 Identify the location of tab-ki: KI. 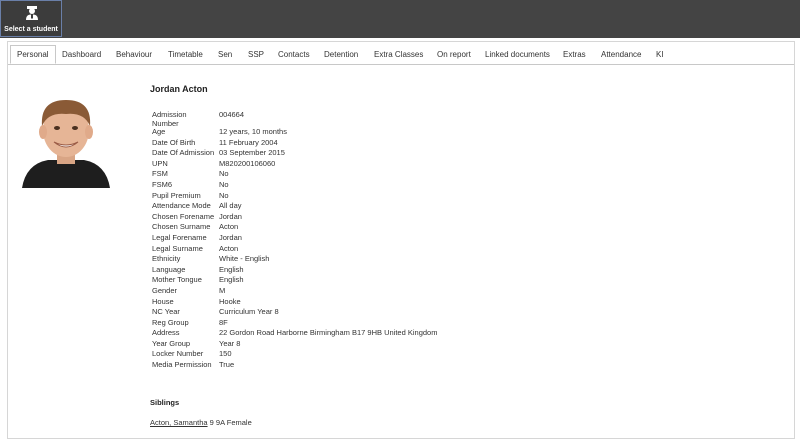
(660, 54).